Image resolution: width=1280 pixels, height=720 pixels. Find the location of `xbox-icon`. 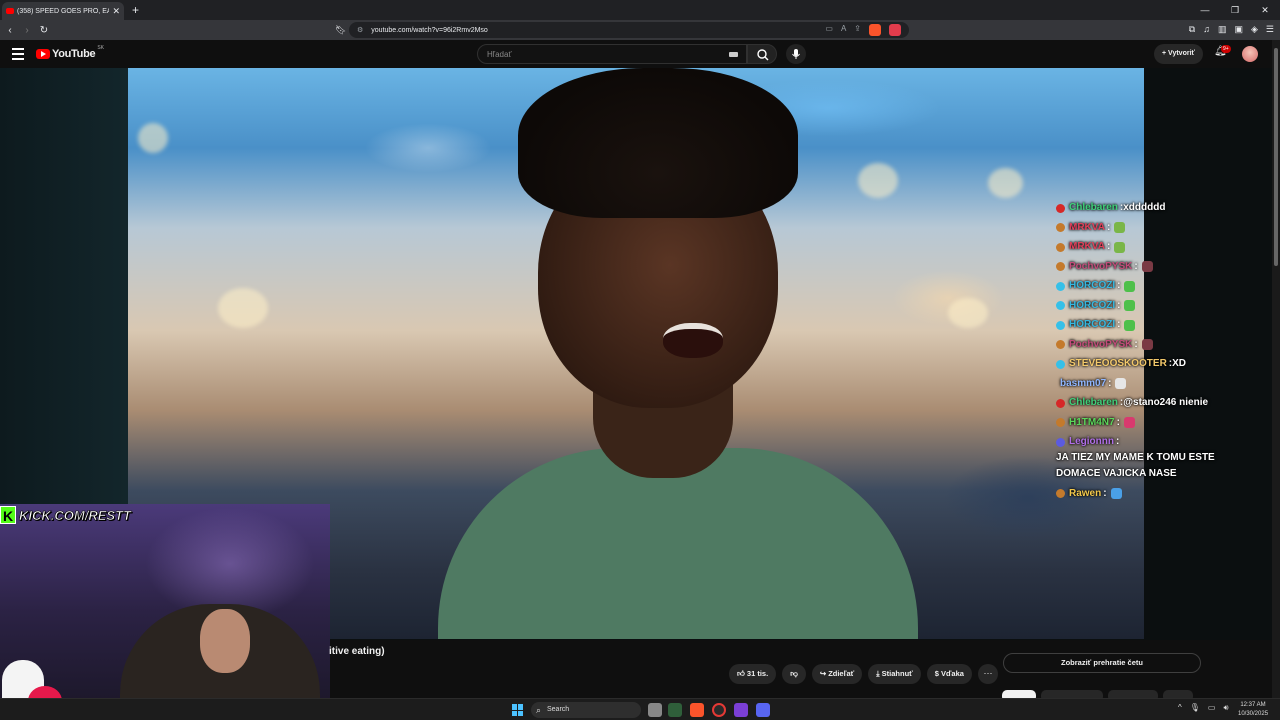

xbox-icon is located at coordinates (675, 710).